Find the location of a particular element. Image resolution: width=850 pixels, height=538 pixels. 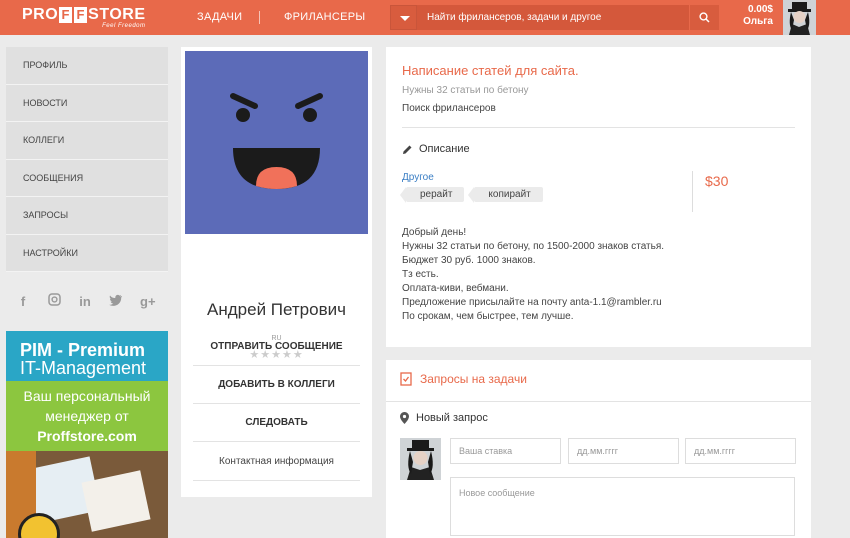

user-balance: 0.00$ is located at coordinates (760, 9).